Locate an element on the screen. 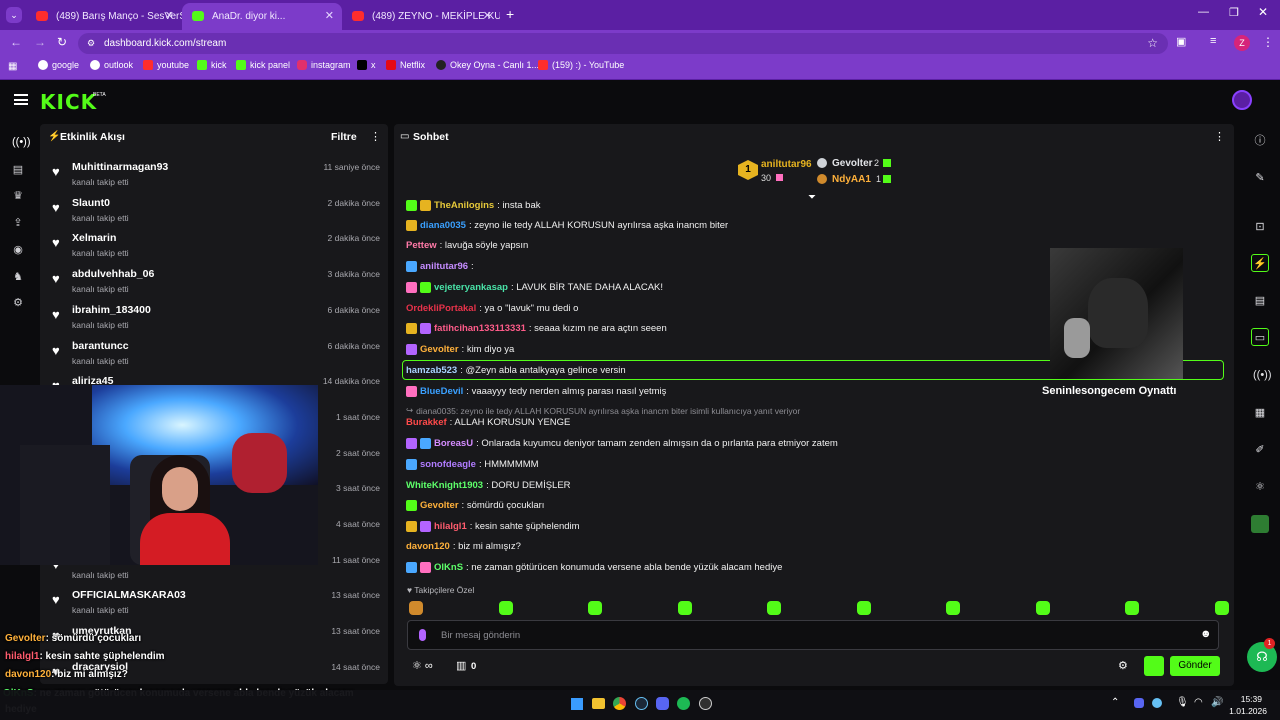  wrench-icon: ✐ is located at coordinates (1260, 450).